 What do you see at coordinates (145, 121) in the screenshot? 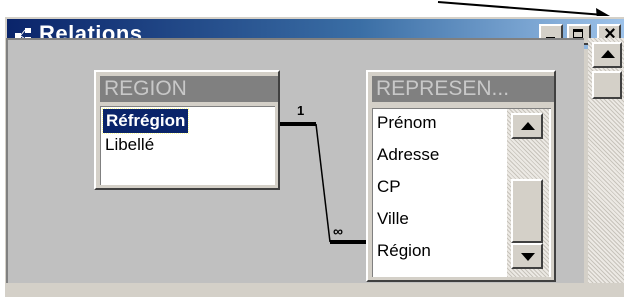
I see `field-refregion: Réfrégion` at bounding box center [145, 121].